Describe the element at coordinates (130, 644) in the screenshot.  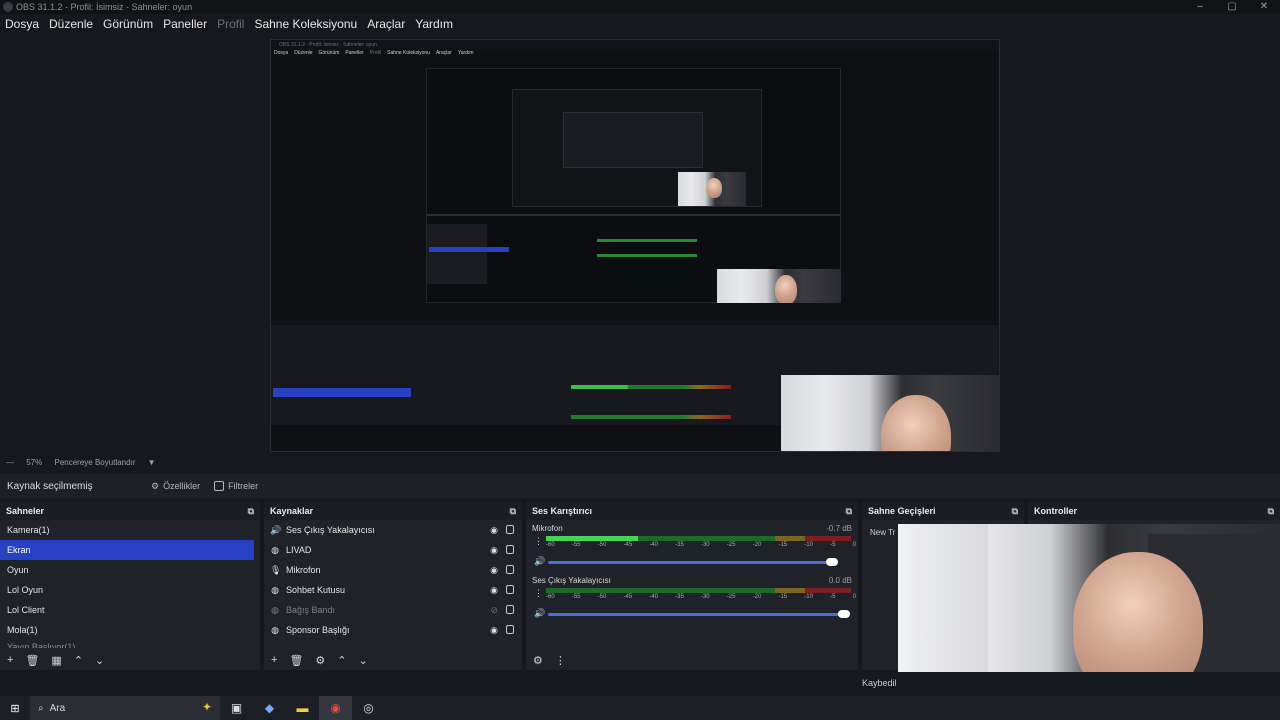
I see `scene-item: Yayın Başlıyor(1)` at that location.